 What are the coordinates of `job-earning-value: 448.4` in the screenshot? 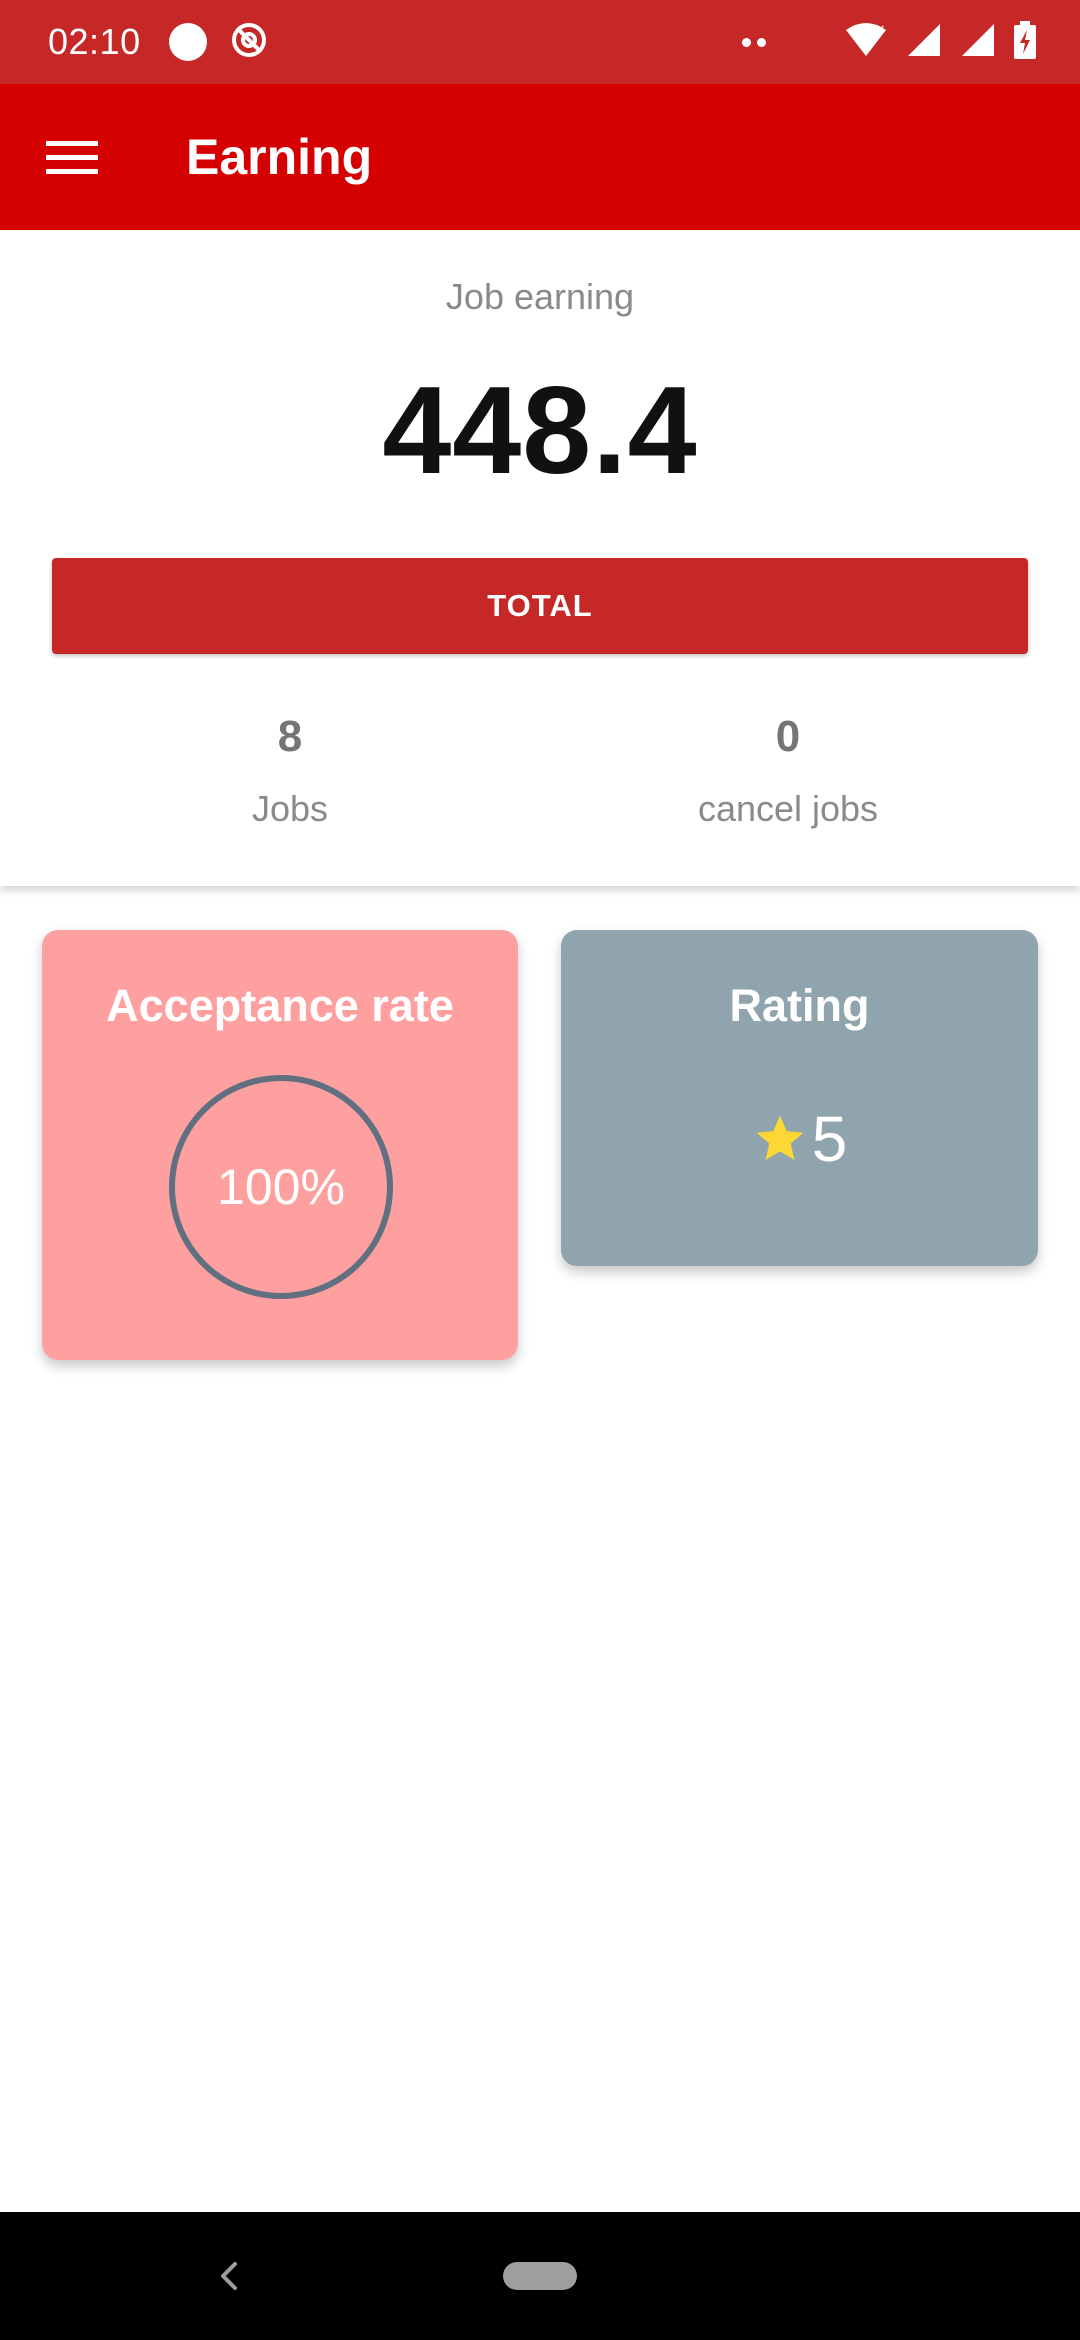 It's located at (540, 431).